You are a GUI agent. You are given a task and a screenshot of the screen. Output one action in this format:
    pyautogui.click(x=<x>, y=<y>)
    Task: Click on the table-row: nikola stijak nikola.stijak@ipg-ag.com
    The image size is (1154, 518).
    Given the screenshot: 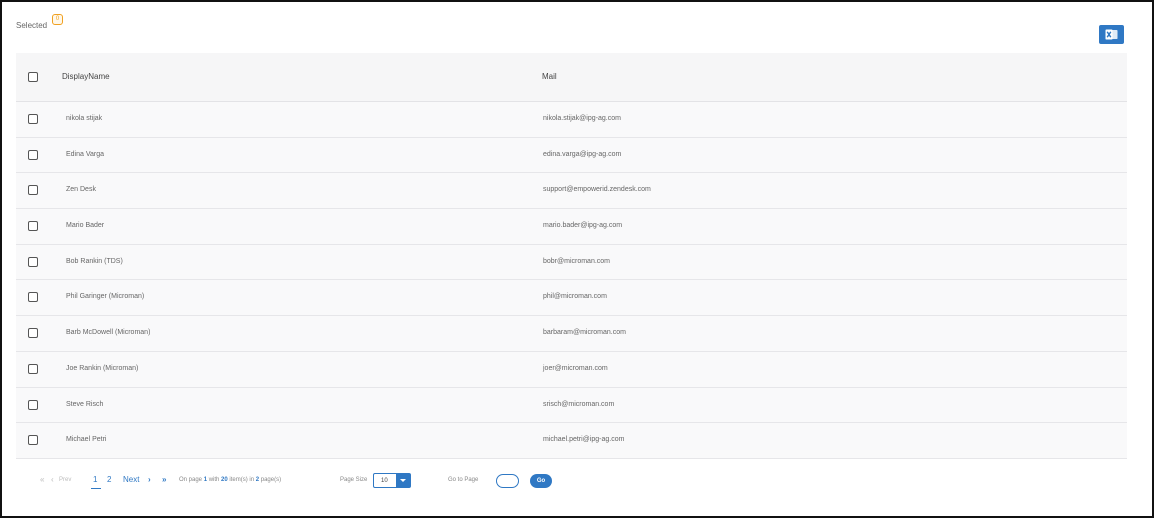 What is the action you would take?
    pyautogui.click(x=571, y=120)
    